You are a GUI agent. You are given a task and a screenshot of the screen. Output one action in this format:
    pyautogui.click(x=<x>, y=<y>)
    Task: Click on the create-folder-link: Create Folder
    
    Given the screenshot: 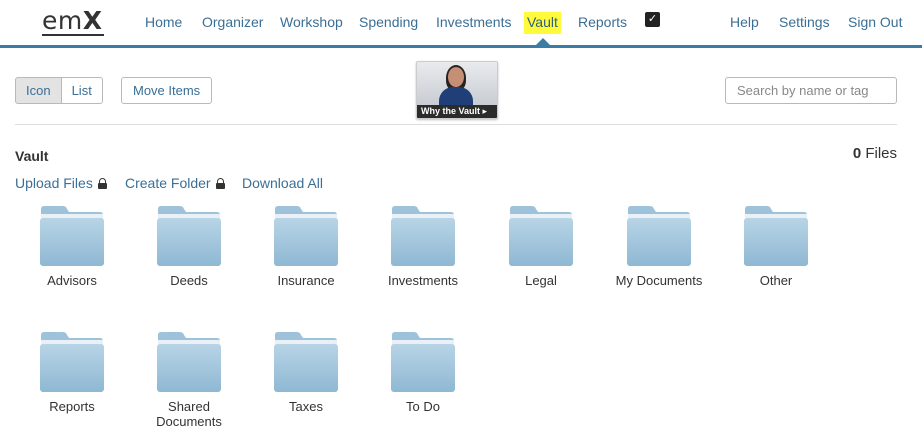 What is the action you would take?
    pyautogui.click(x=175, y=183)
    